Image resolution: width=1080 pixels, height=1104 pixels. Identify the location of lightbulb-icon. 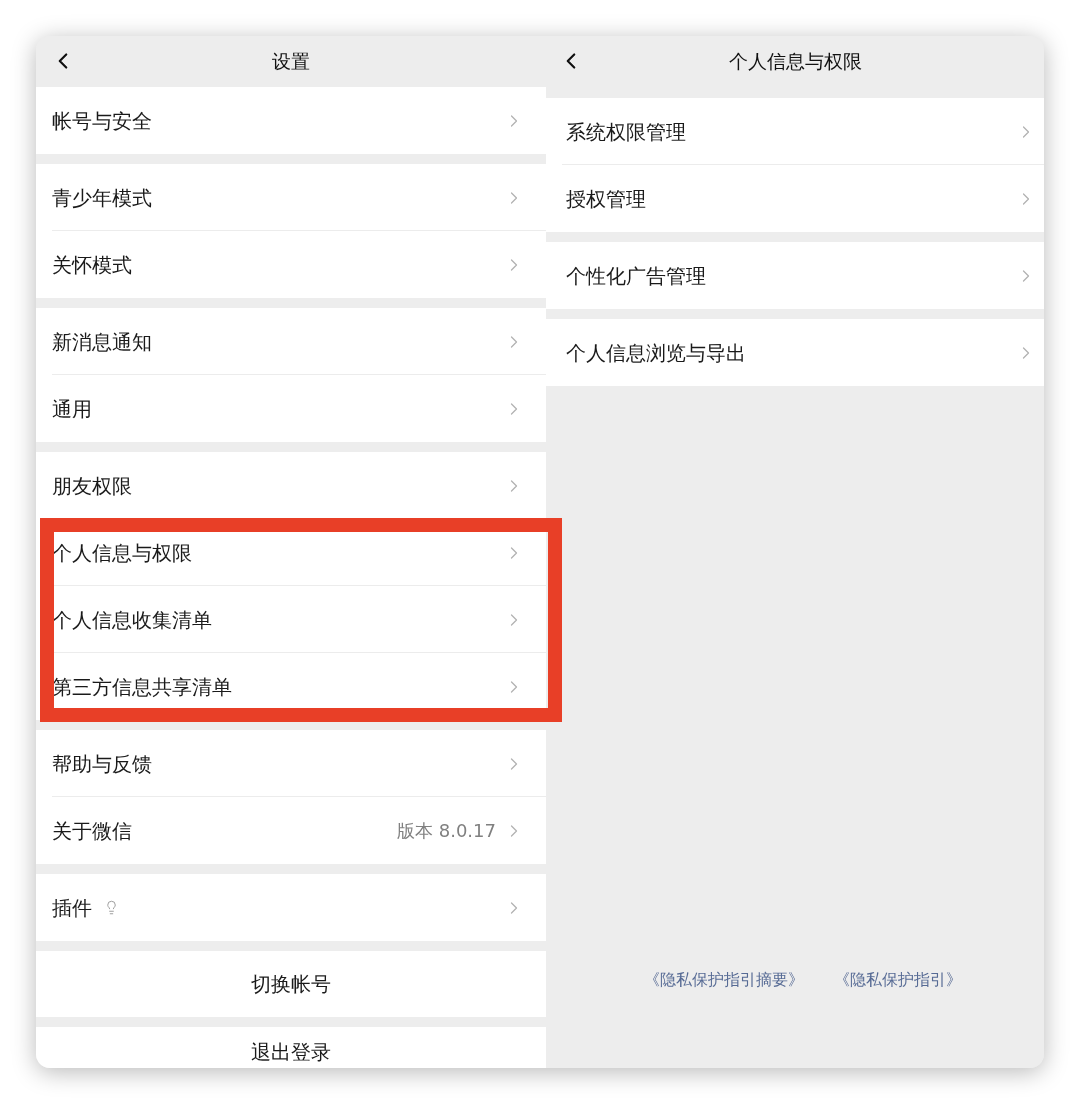
(111, 907).